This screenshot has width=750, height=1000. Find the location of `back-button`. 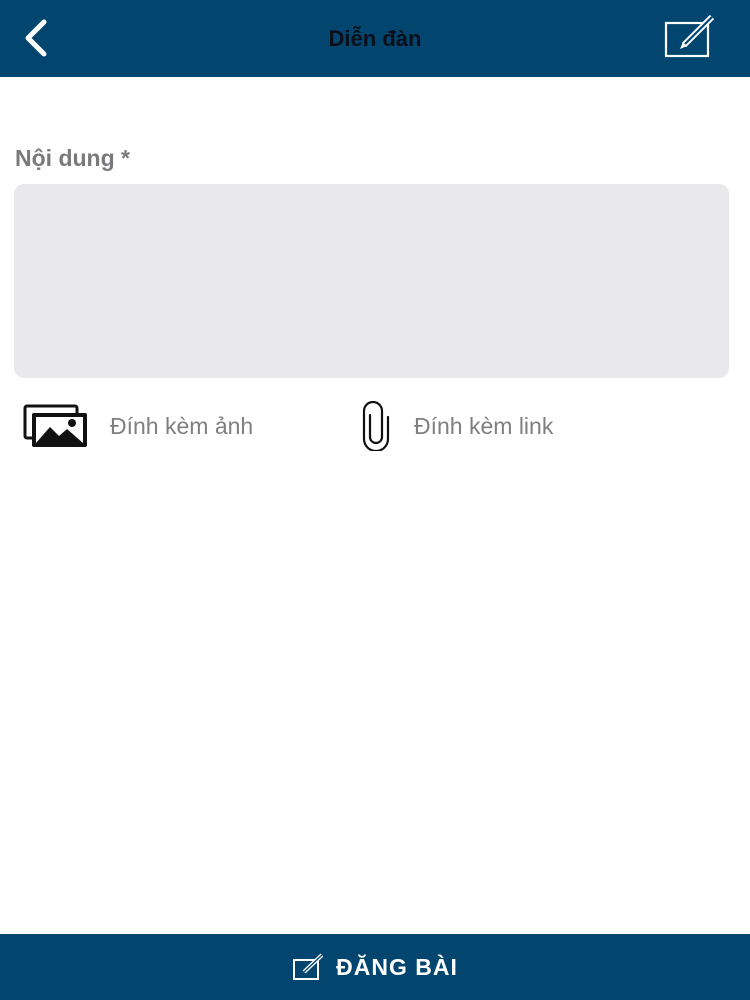

back-button is located at coordinates (36, 38).